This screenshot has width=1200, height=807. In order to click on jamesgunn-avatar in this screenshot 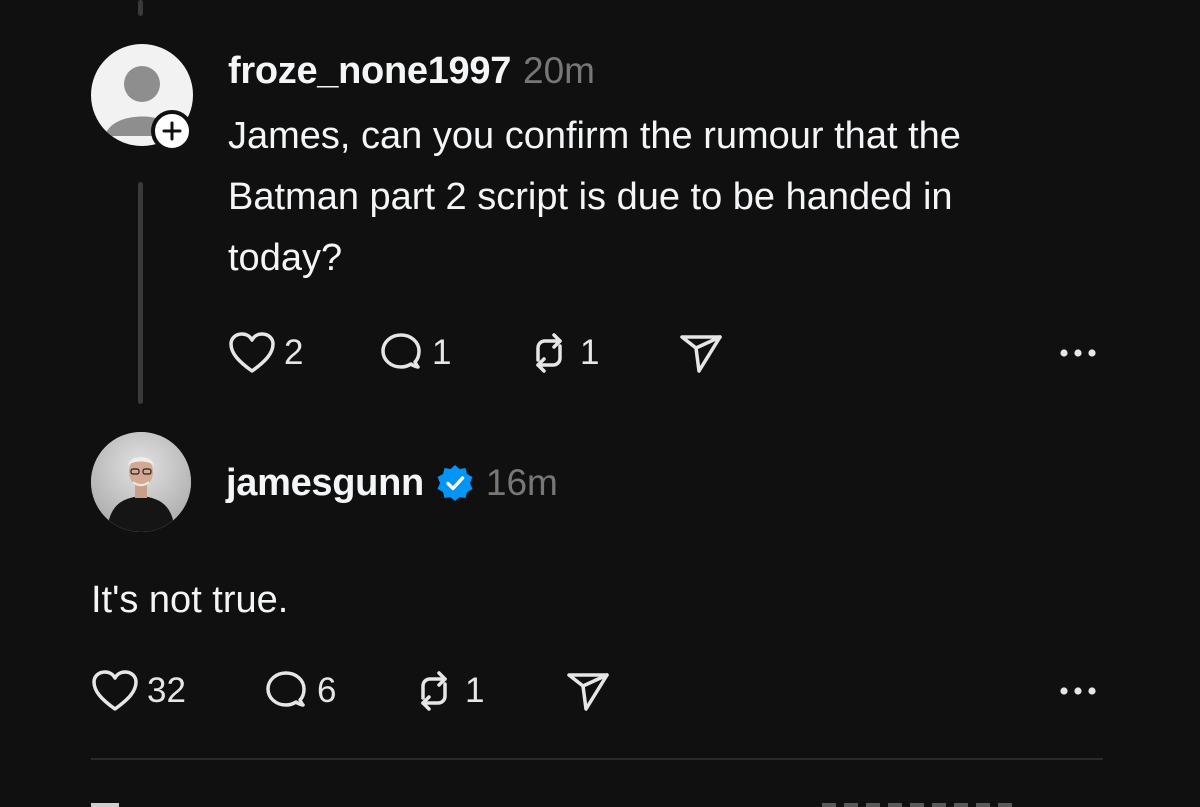, I will do `click(141, 482)`.